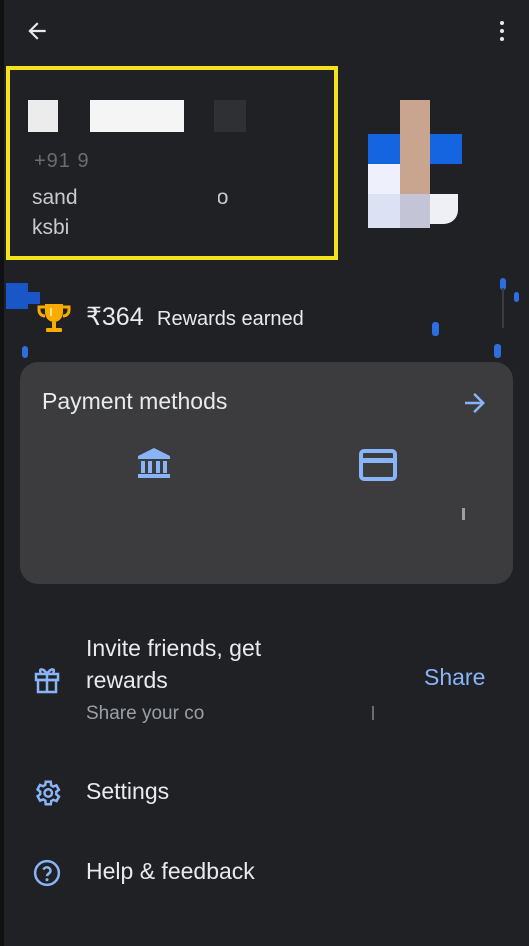 This screenshot has height=946, width=529. What do you see at coordinates (135, 401) in the screenshot?
I see `payment-methods-title: Payment methods` at bounding box center [135, 401].